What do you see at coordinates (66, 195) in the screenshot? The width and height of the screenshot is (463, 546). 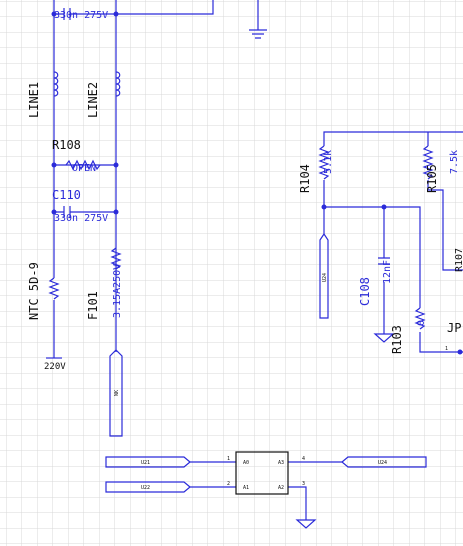 I see `c110-ref: C110` at bounding box center [66, 195].